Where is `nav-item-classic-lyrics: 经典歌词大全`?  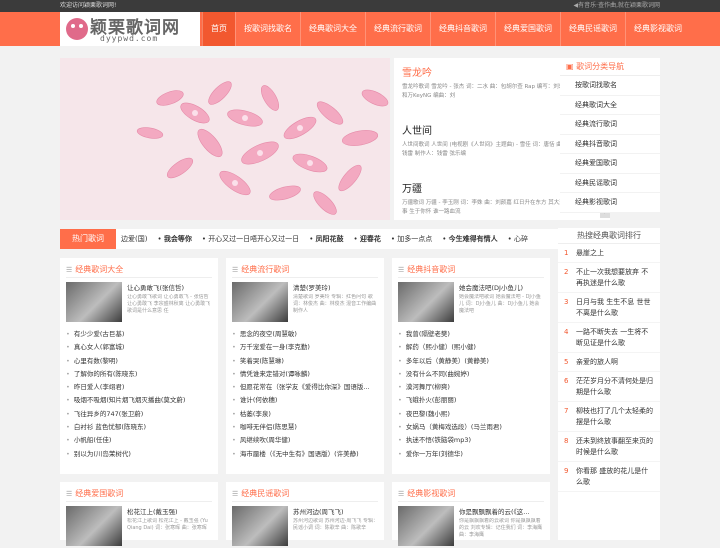
nav-item-classic-lyrics: 经典歌词大全 is located at coordinates (332, 29).